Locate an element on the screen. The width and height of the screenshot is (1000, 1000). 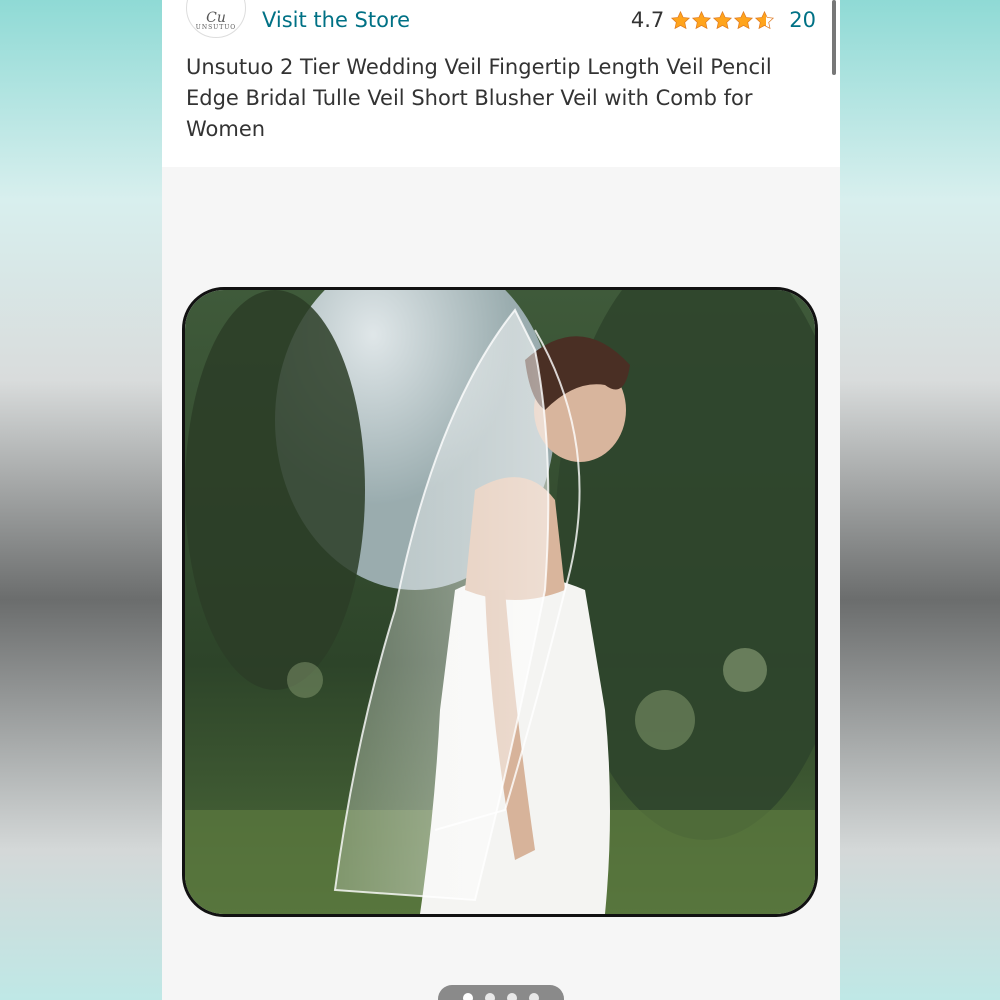
visit-store-link: Visit the Store is located at coordinates (336, 20).